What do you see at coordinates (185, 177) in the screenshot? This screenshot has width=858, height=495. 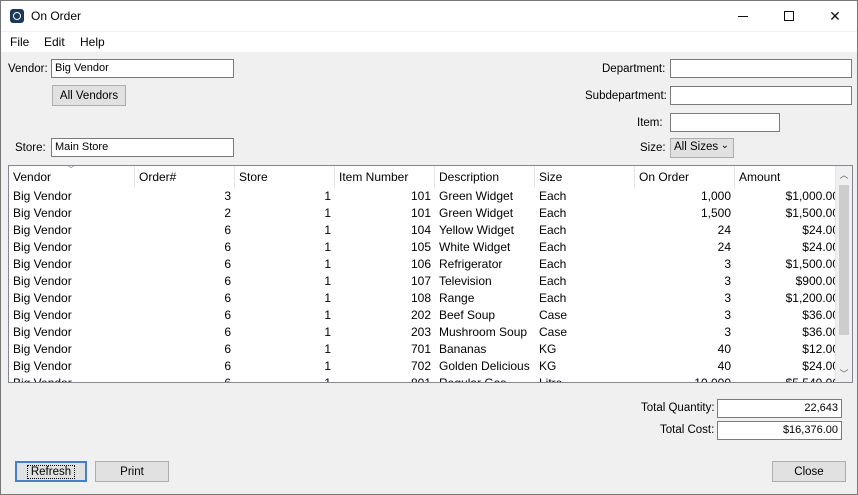 I see `column-header-order: Order#` at bounding box center [185, 177].